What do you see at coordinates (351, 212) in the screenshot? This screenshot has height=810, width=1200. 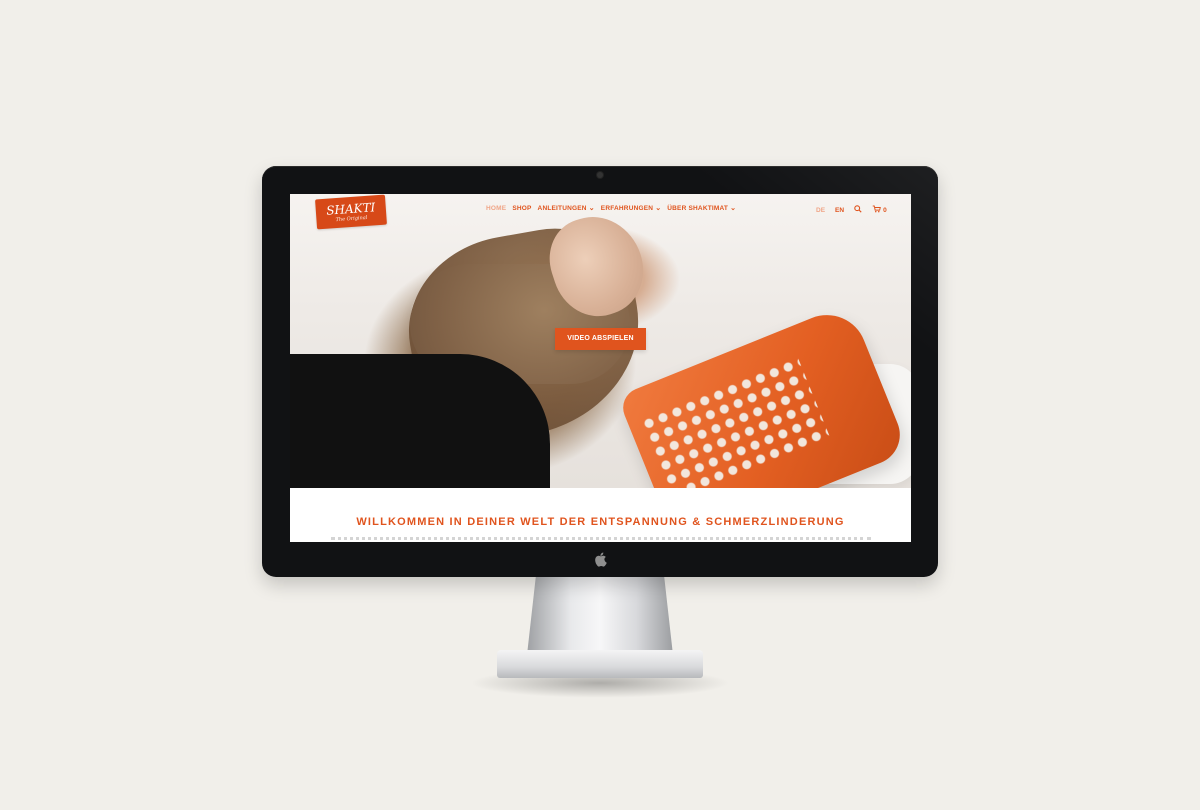 I see `site-logo: SHAKTI The Original` at bounding box center [351, 212].